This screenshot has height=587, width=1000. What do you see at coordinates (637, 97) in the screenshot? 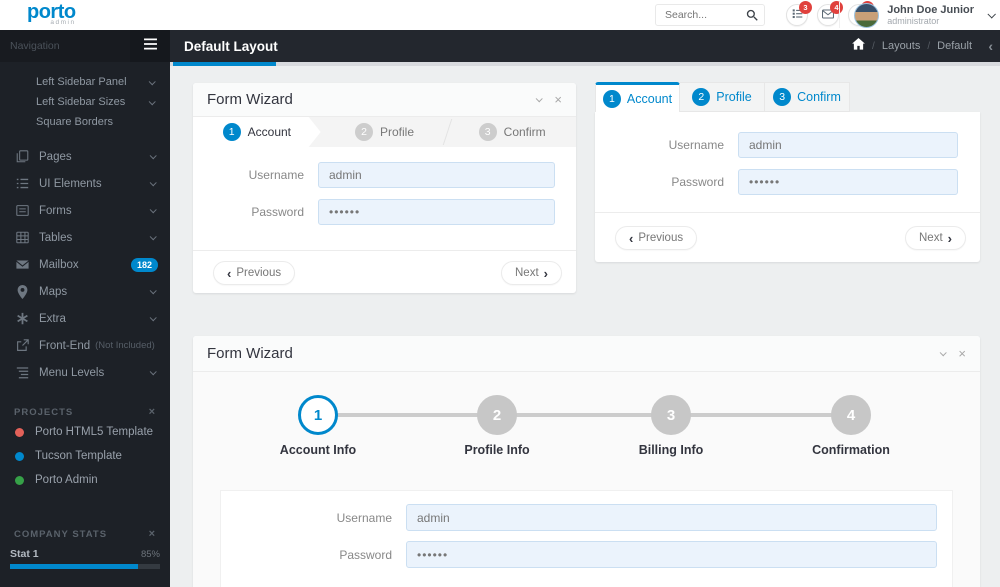
I see `tab-account: 1 Account` at bounding box center [637, 97].